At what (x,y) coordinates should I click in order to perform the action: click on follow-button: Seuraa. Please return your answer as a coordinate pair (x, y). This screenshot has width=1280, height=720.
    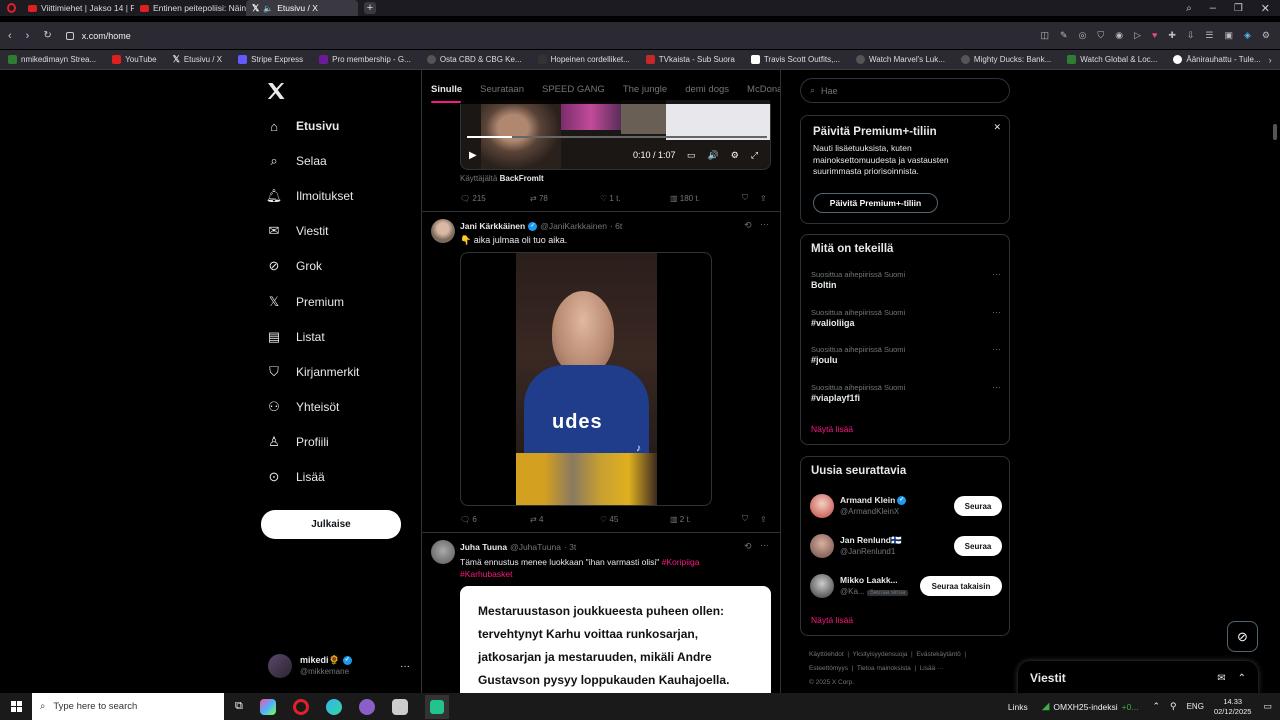
    Looking at the image, I should click on (978, 506).